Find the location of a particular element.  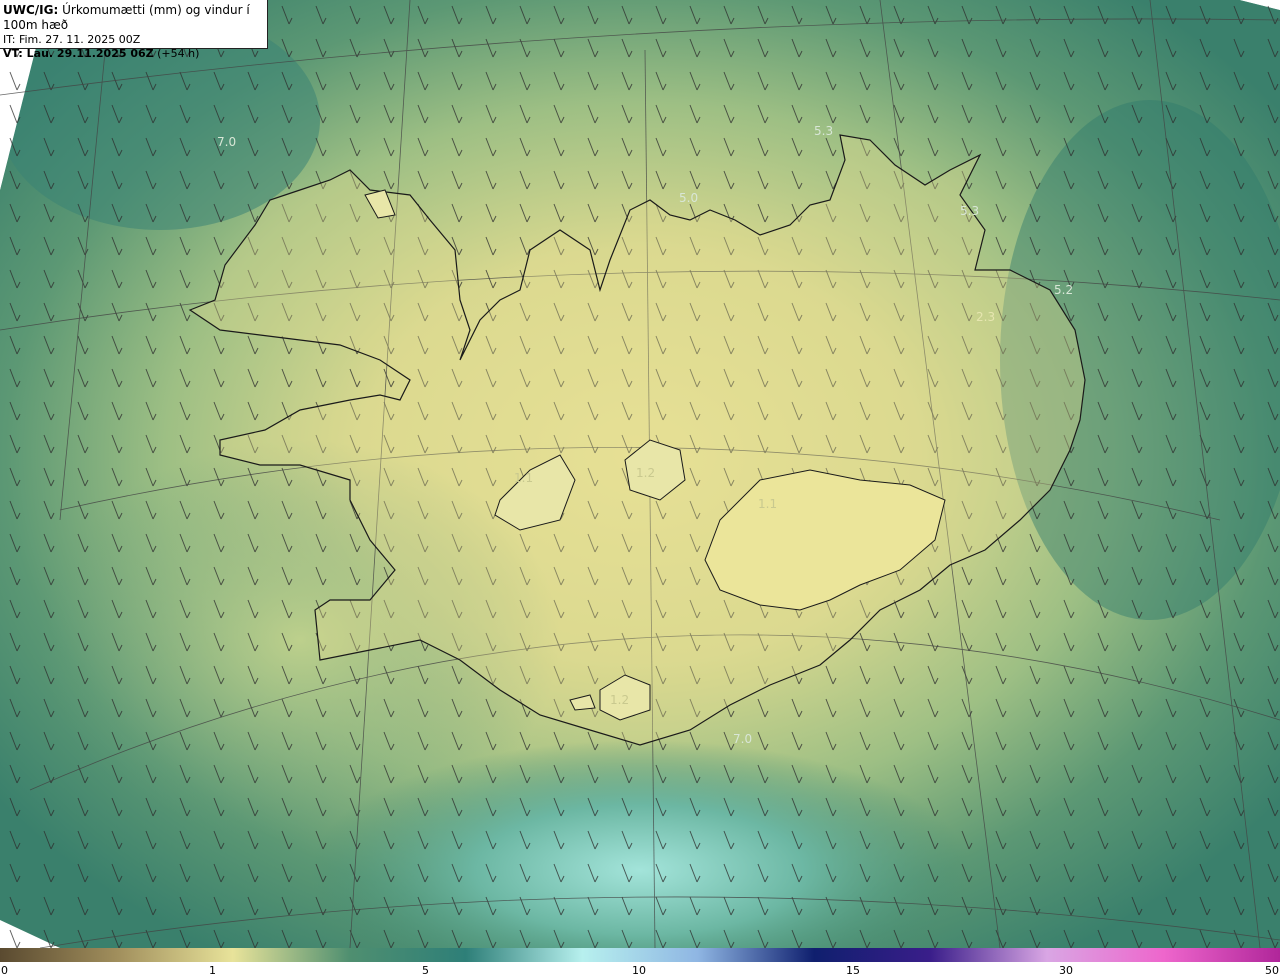

pw-label-east-inland: 2.3 is located at coordinates (985, 317).